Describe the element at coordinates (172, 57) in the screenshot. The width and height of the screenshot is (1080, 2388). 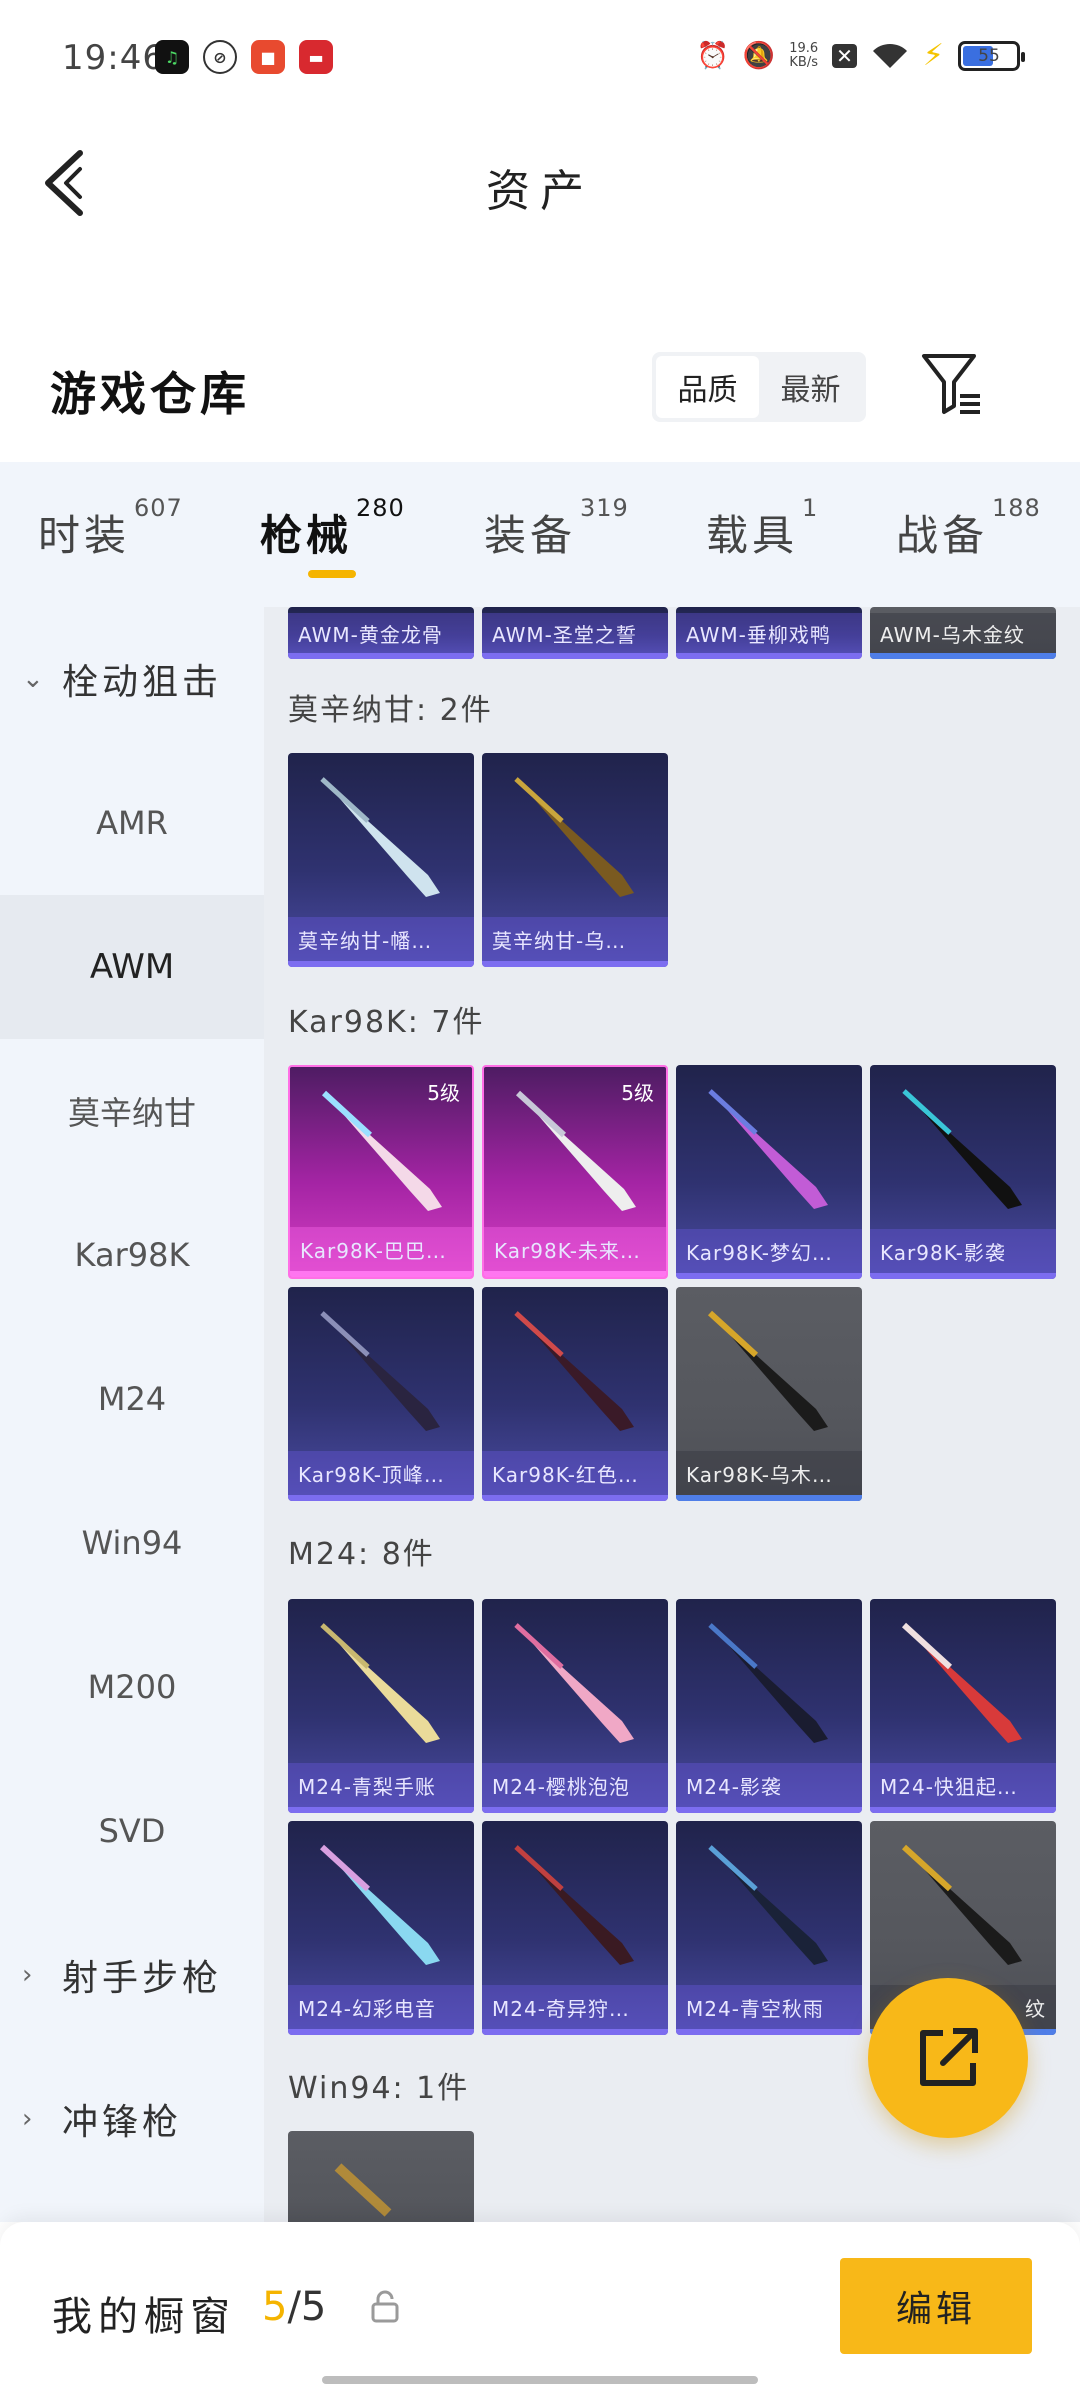
I see `music-app-icon: ♫` at that location.